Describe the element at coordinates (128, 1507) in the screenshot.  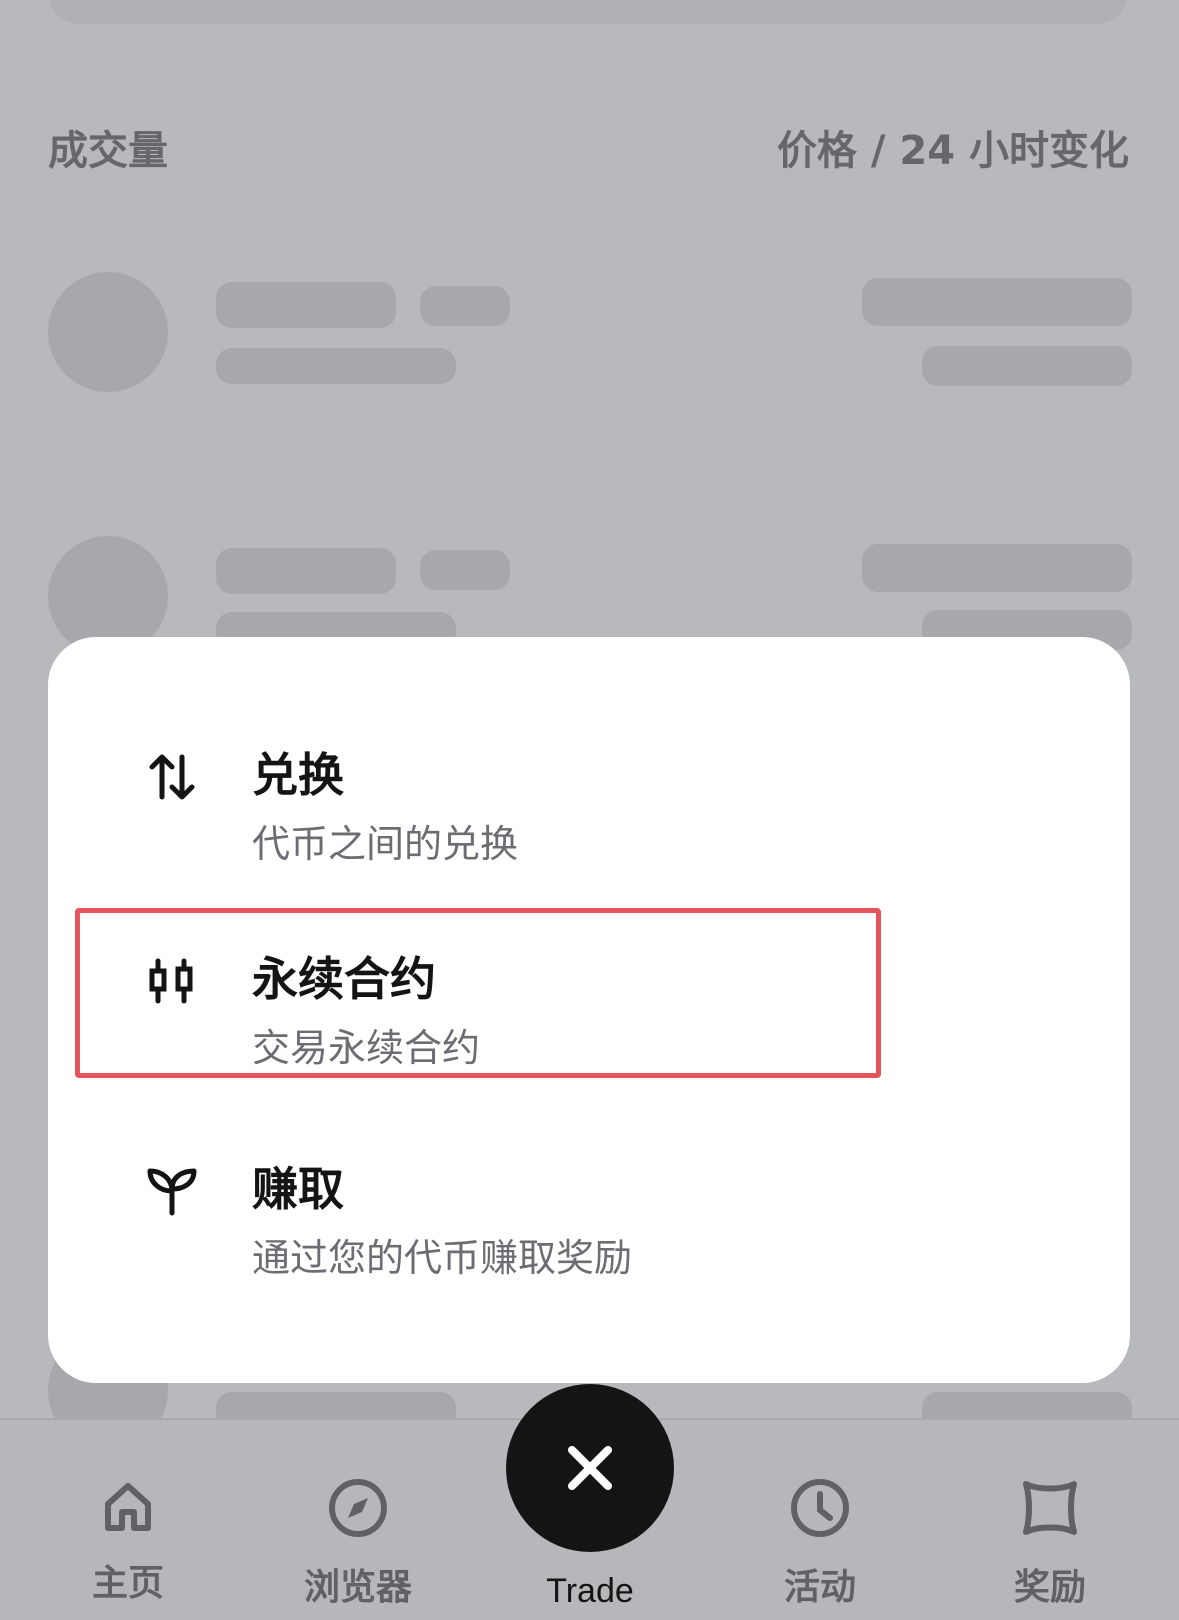
I see `home-icon` at that location.